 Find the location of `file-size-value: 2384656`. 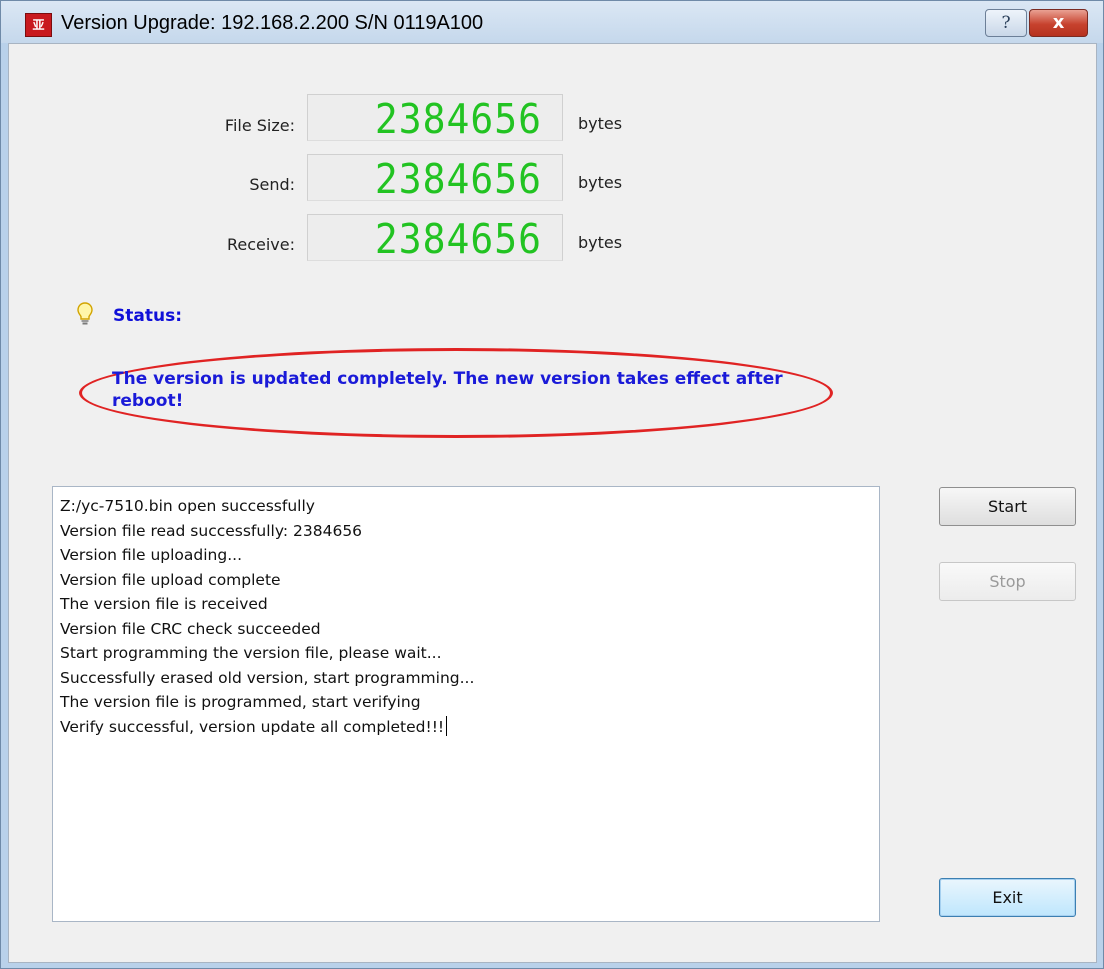

file-size-value: 2384656 is located at coordinates (458, 119).